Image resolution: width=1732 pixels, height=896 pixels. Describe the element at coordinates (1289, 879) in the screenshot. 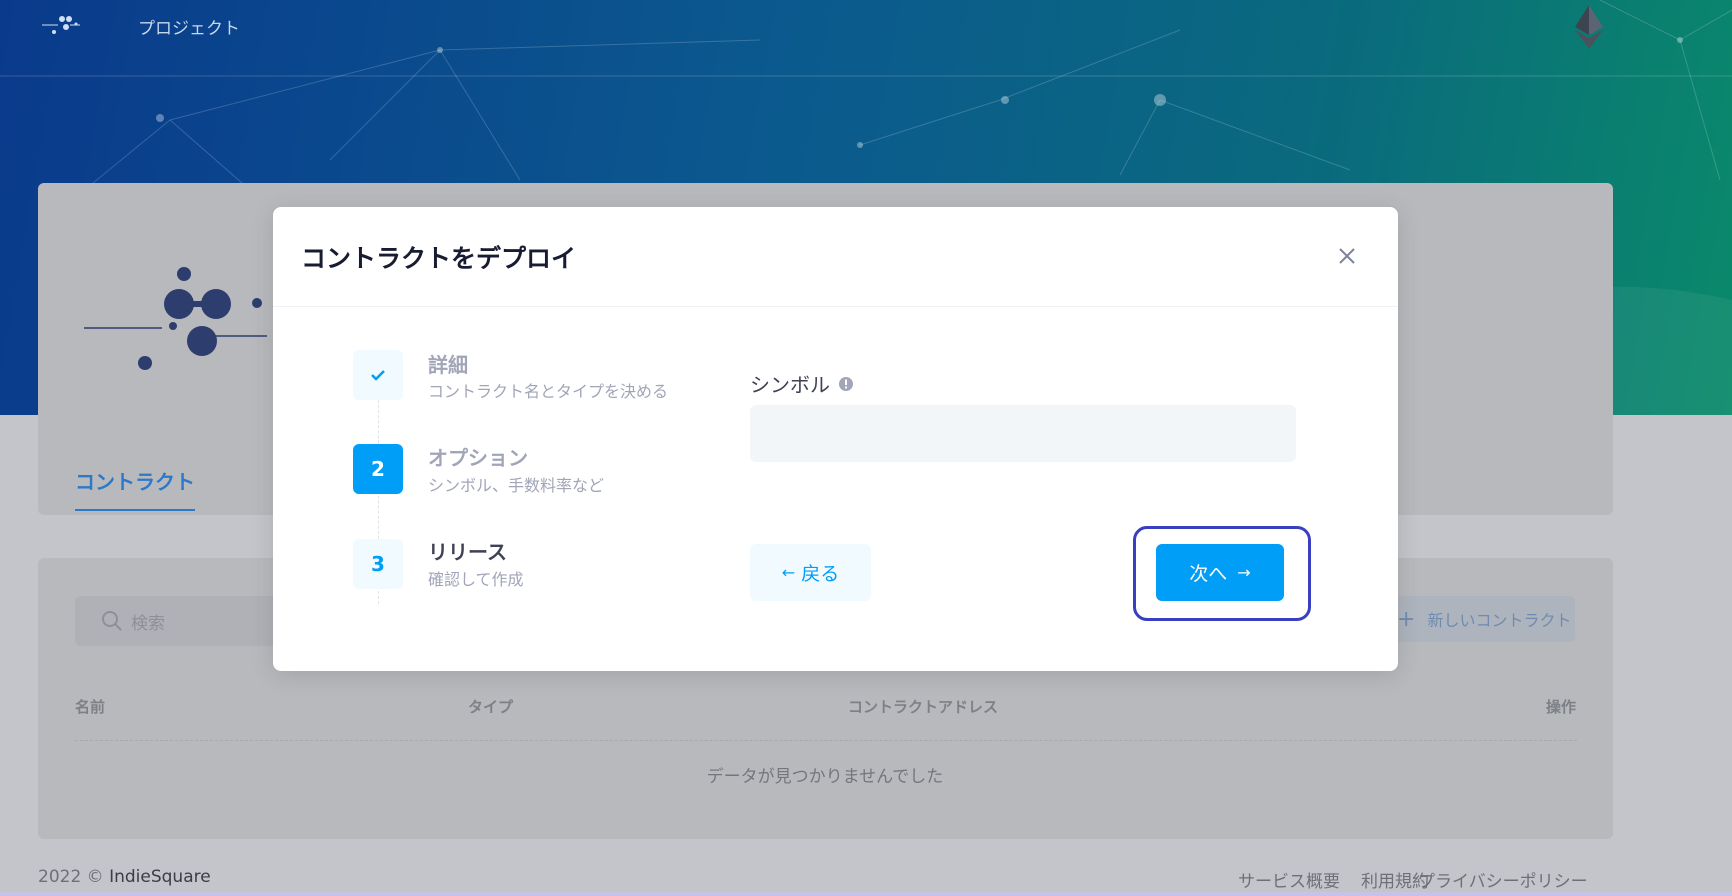

I see `footer-link-service: サービス概要` at that location.